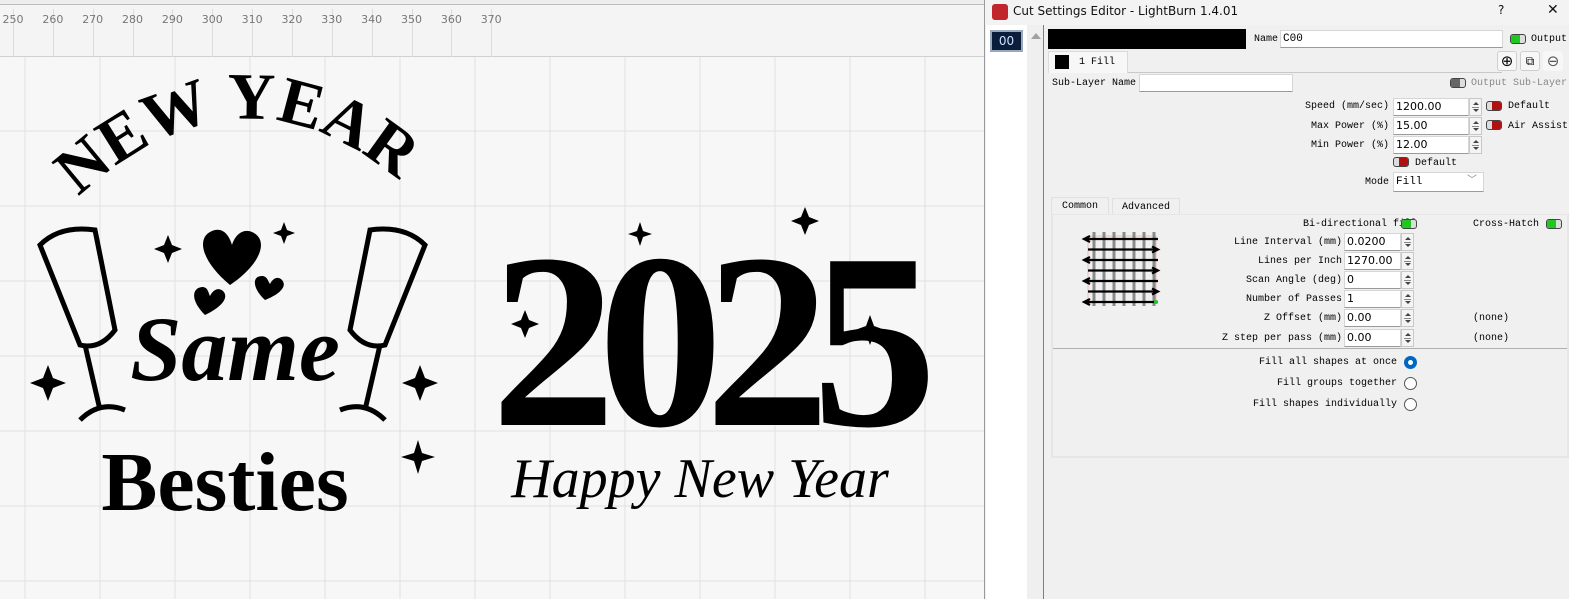 The width and height of the screenshot is (1569, 599). Describe the element at coordinates (1549, 39) in the screenshot. I see `output-label: Output` at that location.